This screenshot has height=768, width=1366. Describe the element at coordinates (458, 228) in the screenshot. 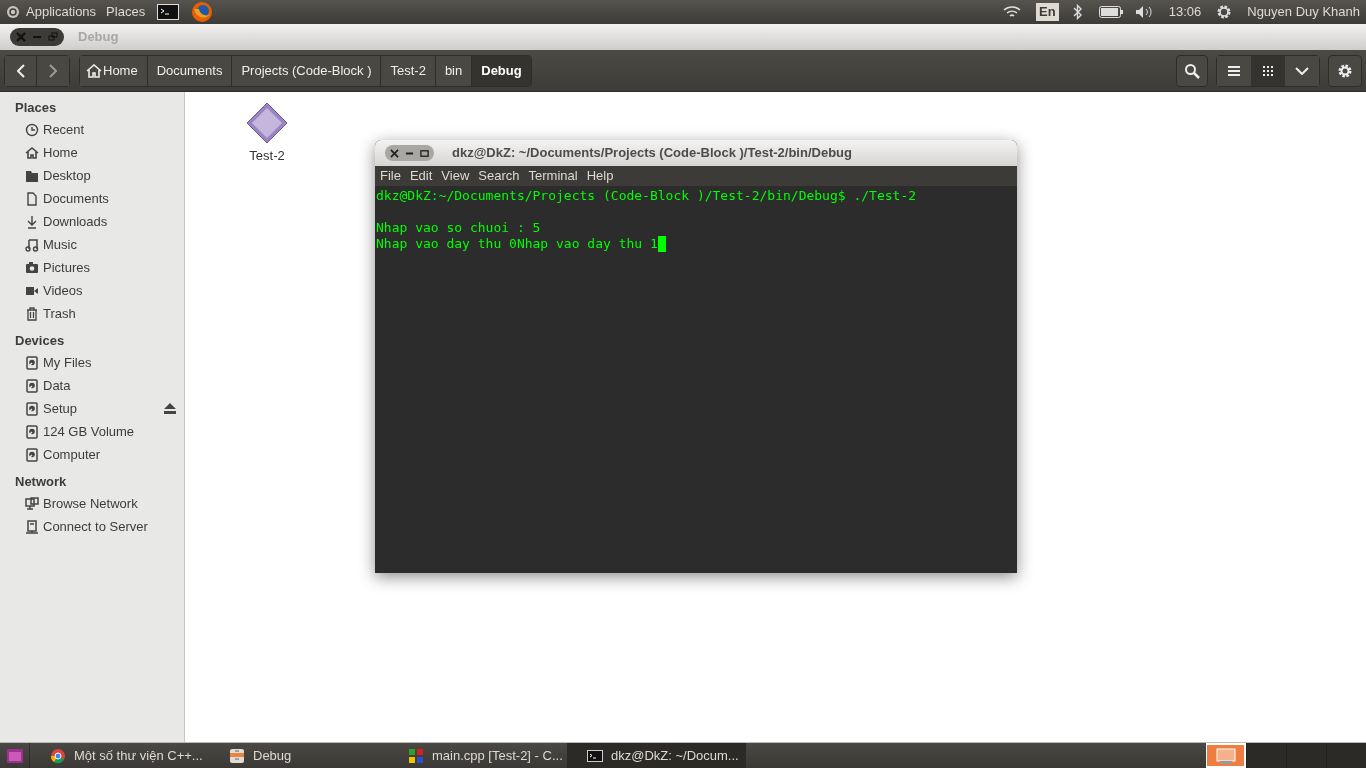

I see `terminal-line: Nhap vao so chuoi : 5` at that location.